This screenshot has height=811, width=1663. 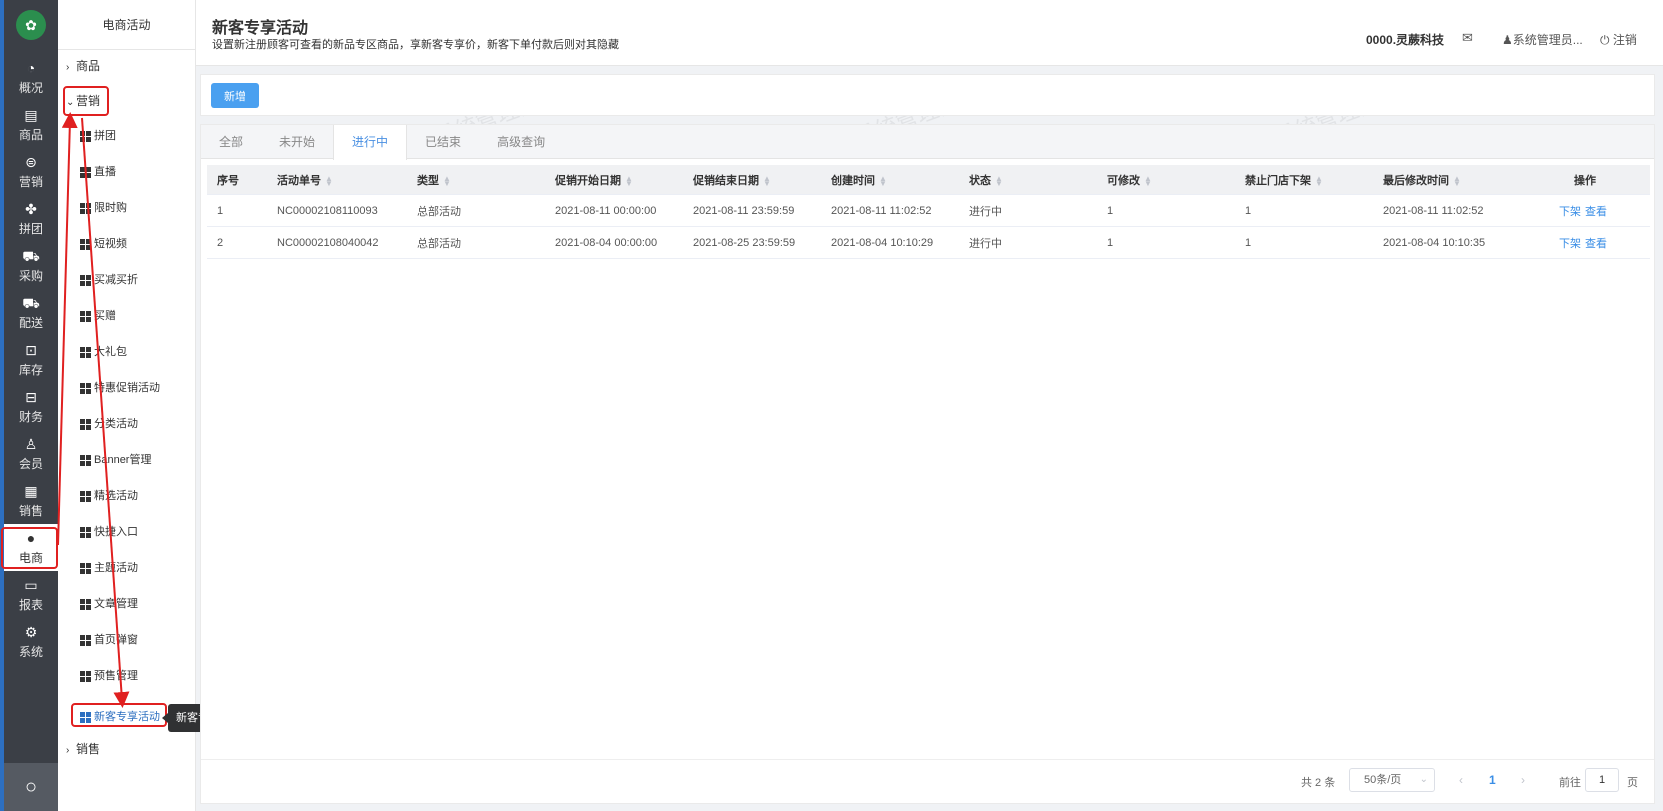 What do you see at coordinates (985, 211) in the screenshot?
I see `cell-status: 进行中` at bounding box center [985, 211].